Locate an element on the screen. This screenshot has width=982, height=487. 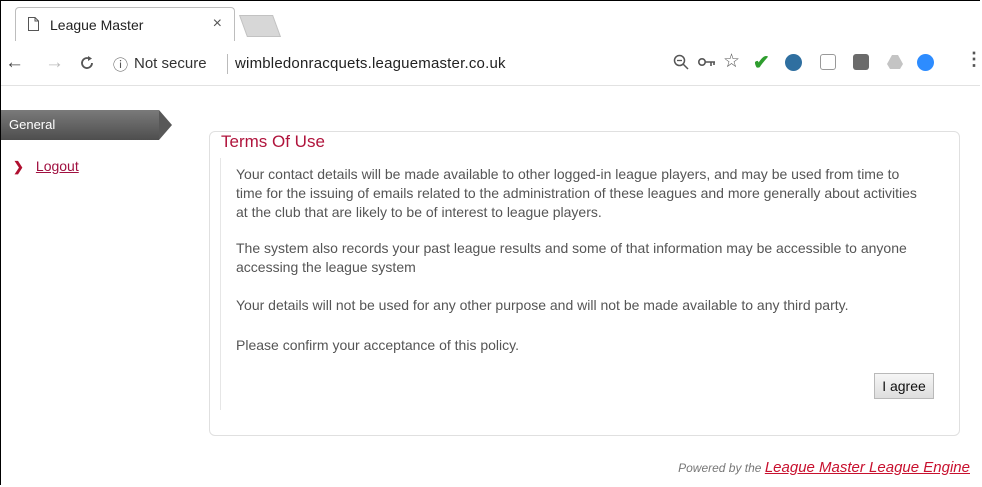
sidebar-item-logout: ❯ Logout is located at coordinates (46, 166).